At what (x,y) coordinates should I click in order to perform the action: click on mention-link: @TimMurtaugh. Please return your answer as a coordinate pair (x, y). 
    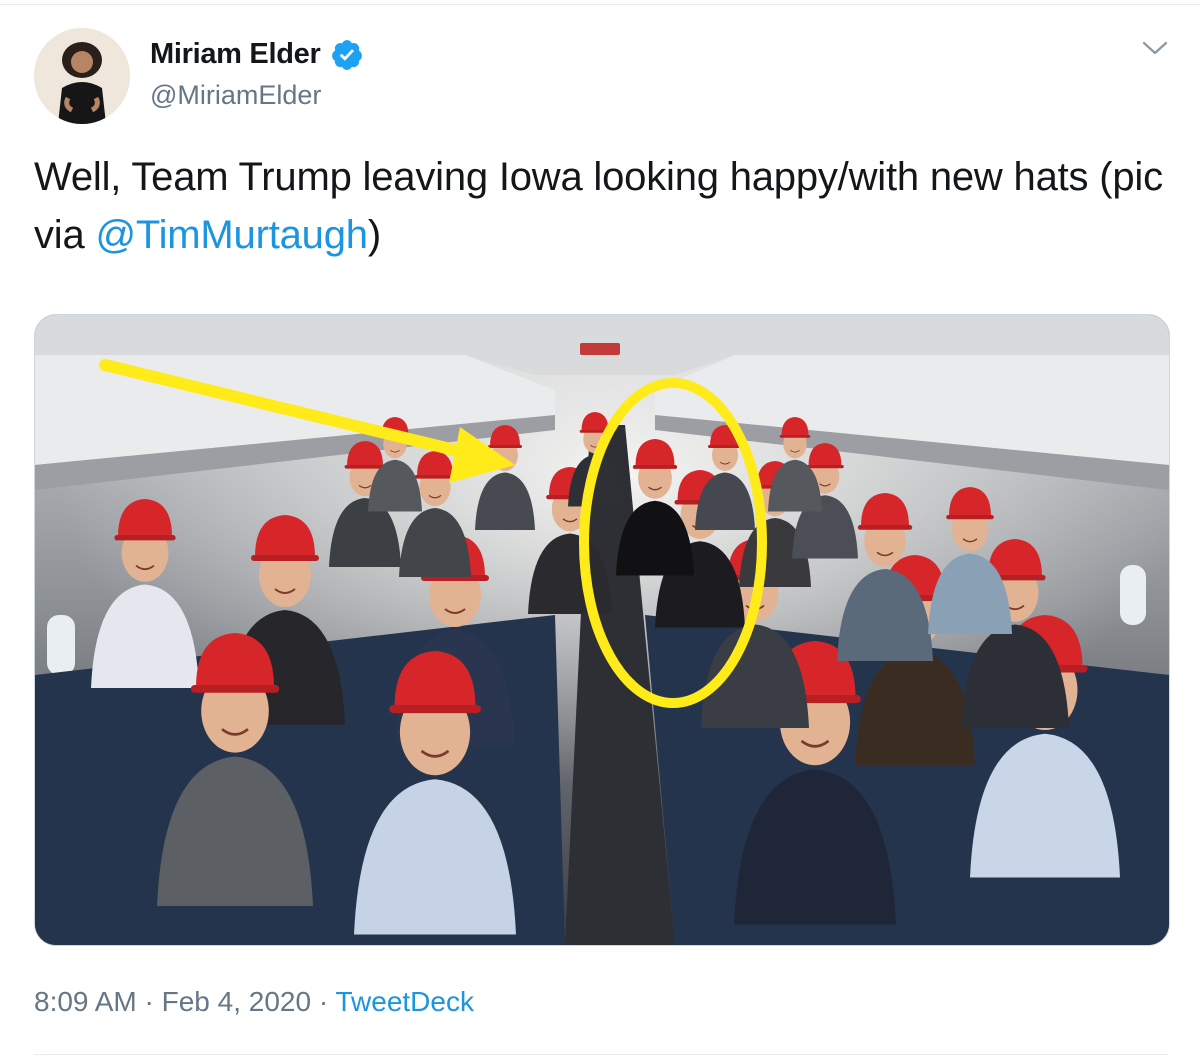
    Looking at the image, I should click on (231, 235).